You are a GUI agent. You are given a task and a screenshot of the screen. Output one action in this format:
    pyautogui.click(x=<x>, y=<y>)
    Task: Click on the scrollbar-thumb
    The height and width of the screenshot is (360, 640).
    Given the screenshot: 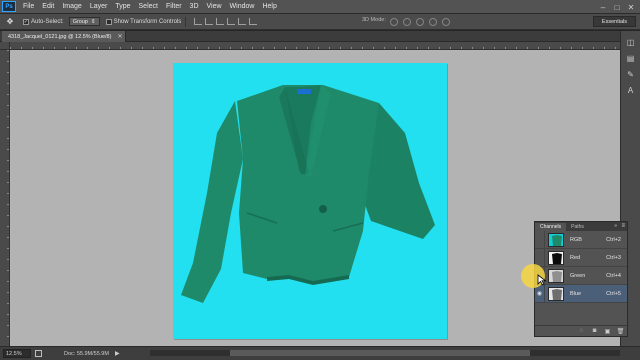 What is the action you would take?
    pyautogui.click(x=380, y=353)
    